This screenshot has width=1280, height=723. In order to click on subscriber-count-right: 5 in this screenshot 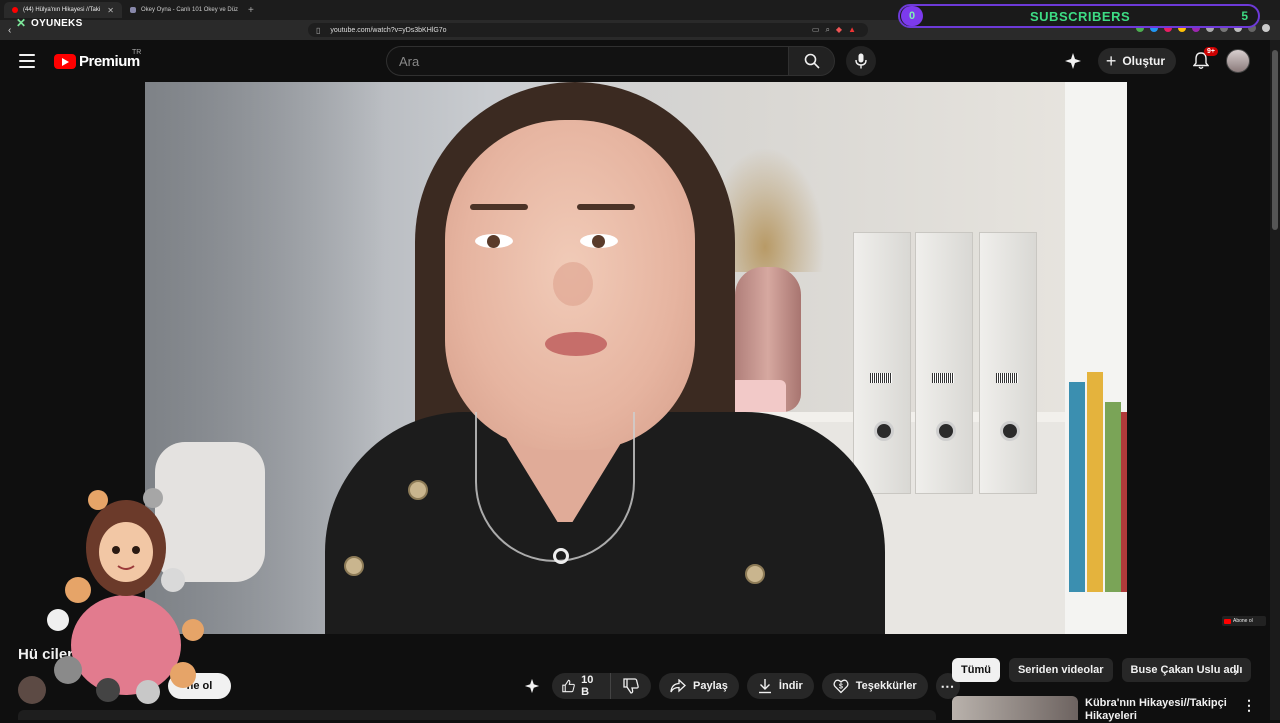, I will do `click(1244, 16)`.